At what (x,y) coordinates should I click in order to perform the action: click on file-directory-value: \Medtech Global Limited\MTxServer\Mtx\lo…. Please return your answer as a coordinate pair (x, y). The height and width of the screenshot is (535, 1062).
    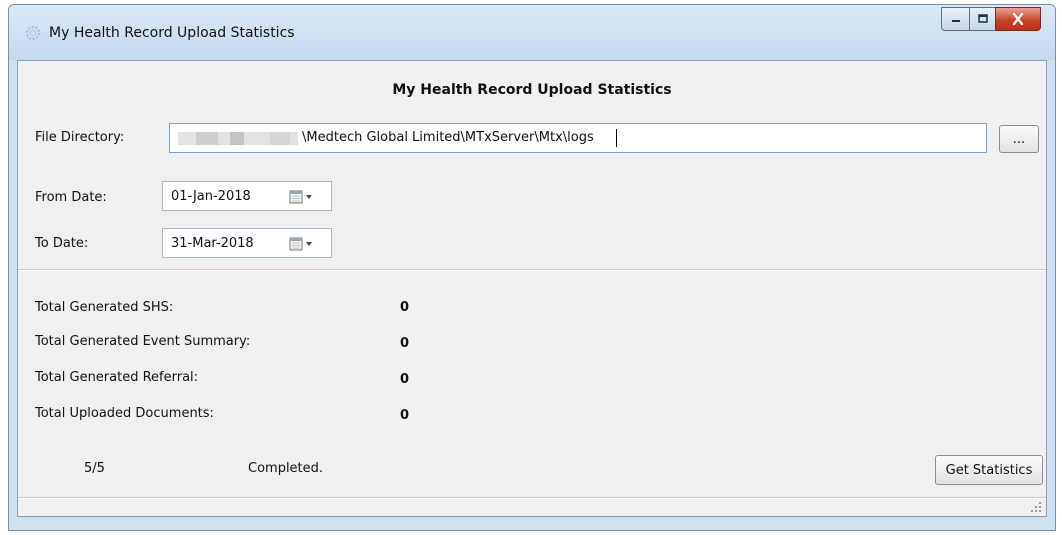
    Looking at the image, I should click on (448, 137).